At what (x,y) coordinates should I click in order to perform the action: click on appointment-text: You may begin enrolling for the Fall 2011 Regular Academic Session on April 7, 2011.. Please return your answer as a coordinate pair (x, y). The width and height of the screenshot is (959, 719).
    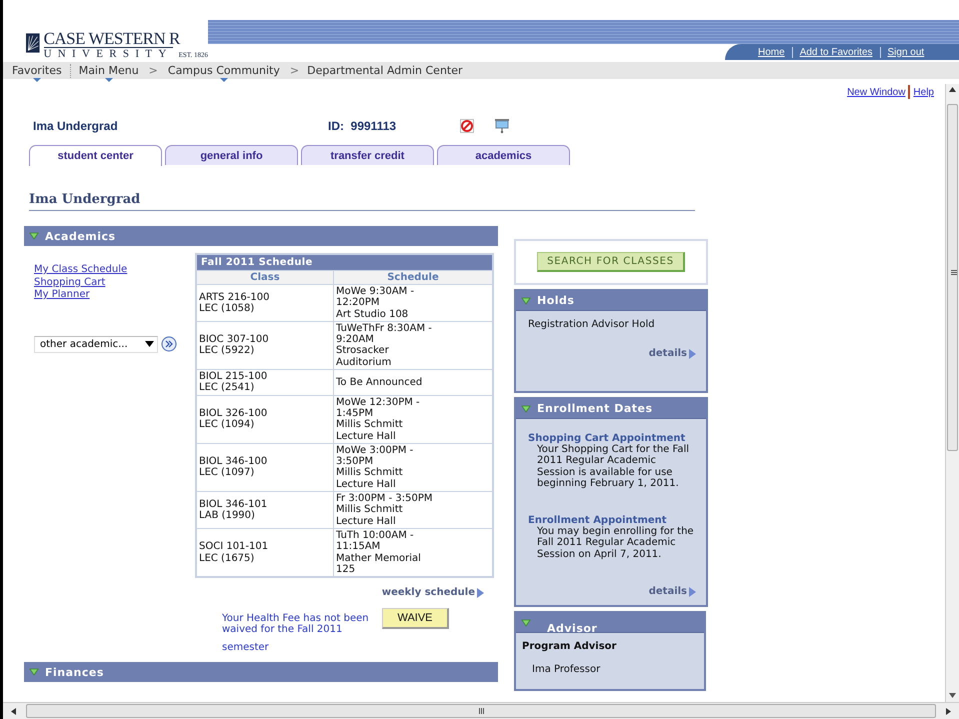
    Looking at the image, I should click on (616, 543).